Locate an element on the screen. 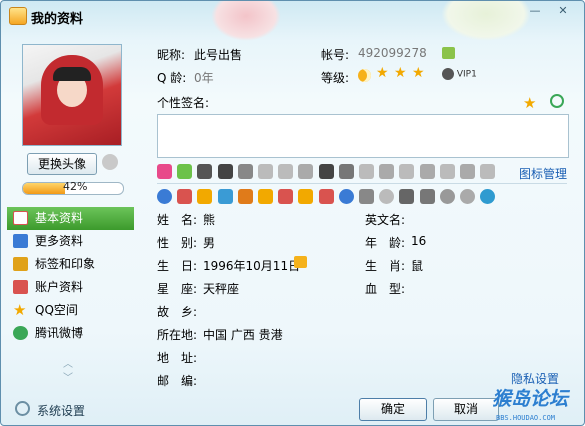 This screenshot has width=585, height=426. ok-button: 确定 is located at coordinates (393, 409).